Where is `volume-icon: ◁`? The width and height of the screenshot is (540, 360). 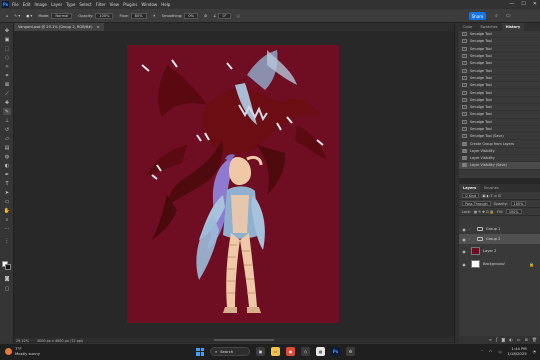
volume-icon: ◁ is located at coordinates (499, 351).